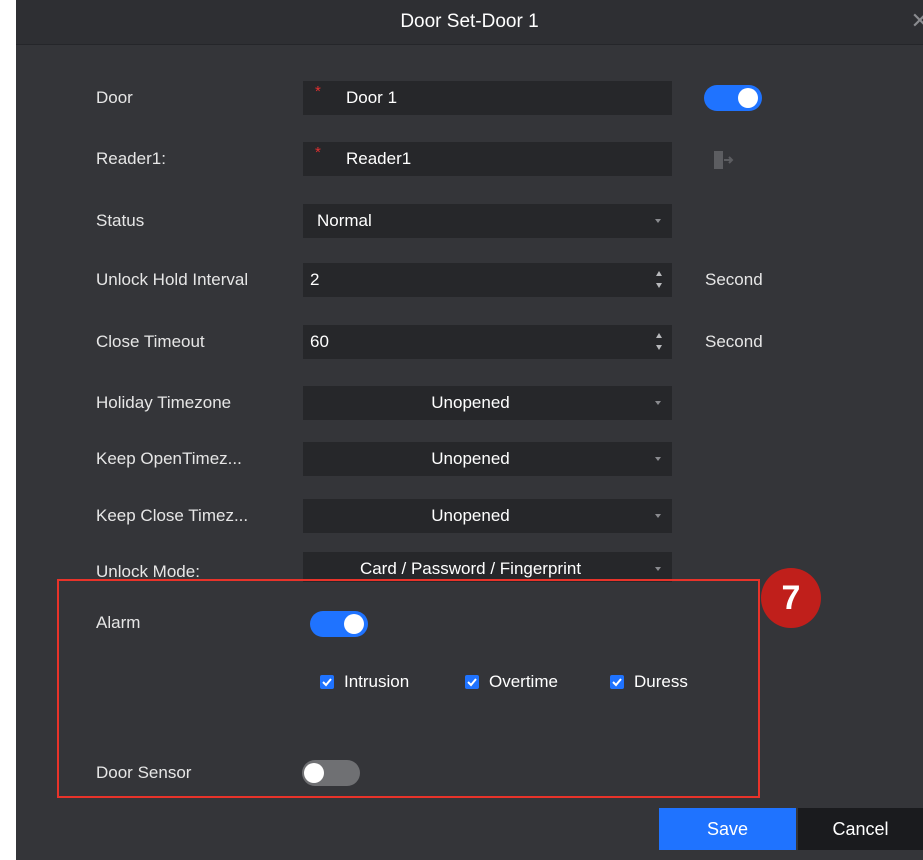  What do you see at coordinates (150, 341) in the screenshot?
I see `close-timeout-label: Close Timeout` at bounding box center [150, 341].